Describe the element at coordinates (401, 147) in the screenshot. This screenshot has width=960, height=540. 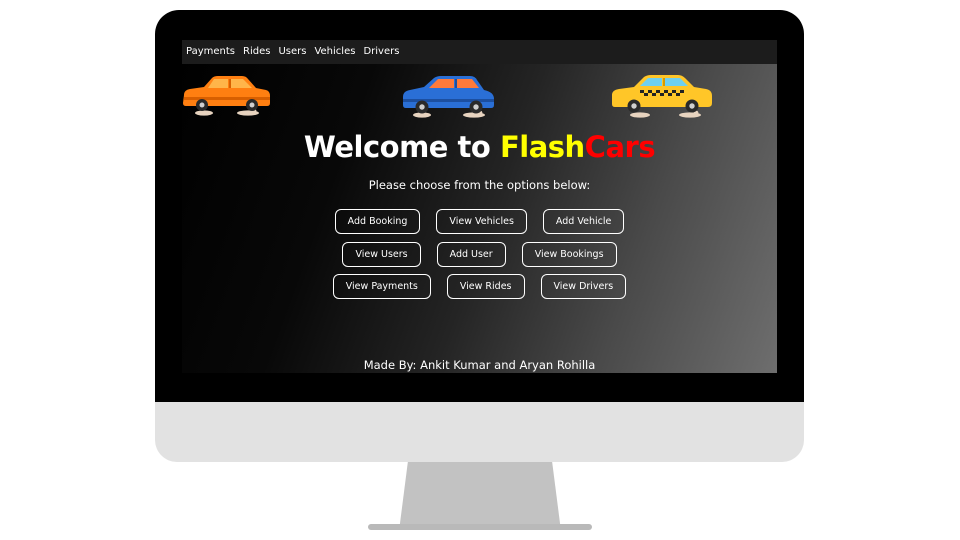
I see `title-prefix: Welcome to` at that location.